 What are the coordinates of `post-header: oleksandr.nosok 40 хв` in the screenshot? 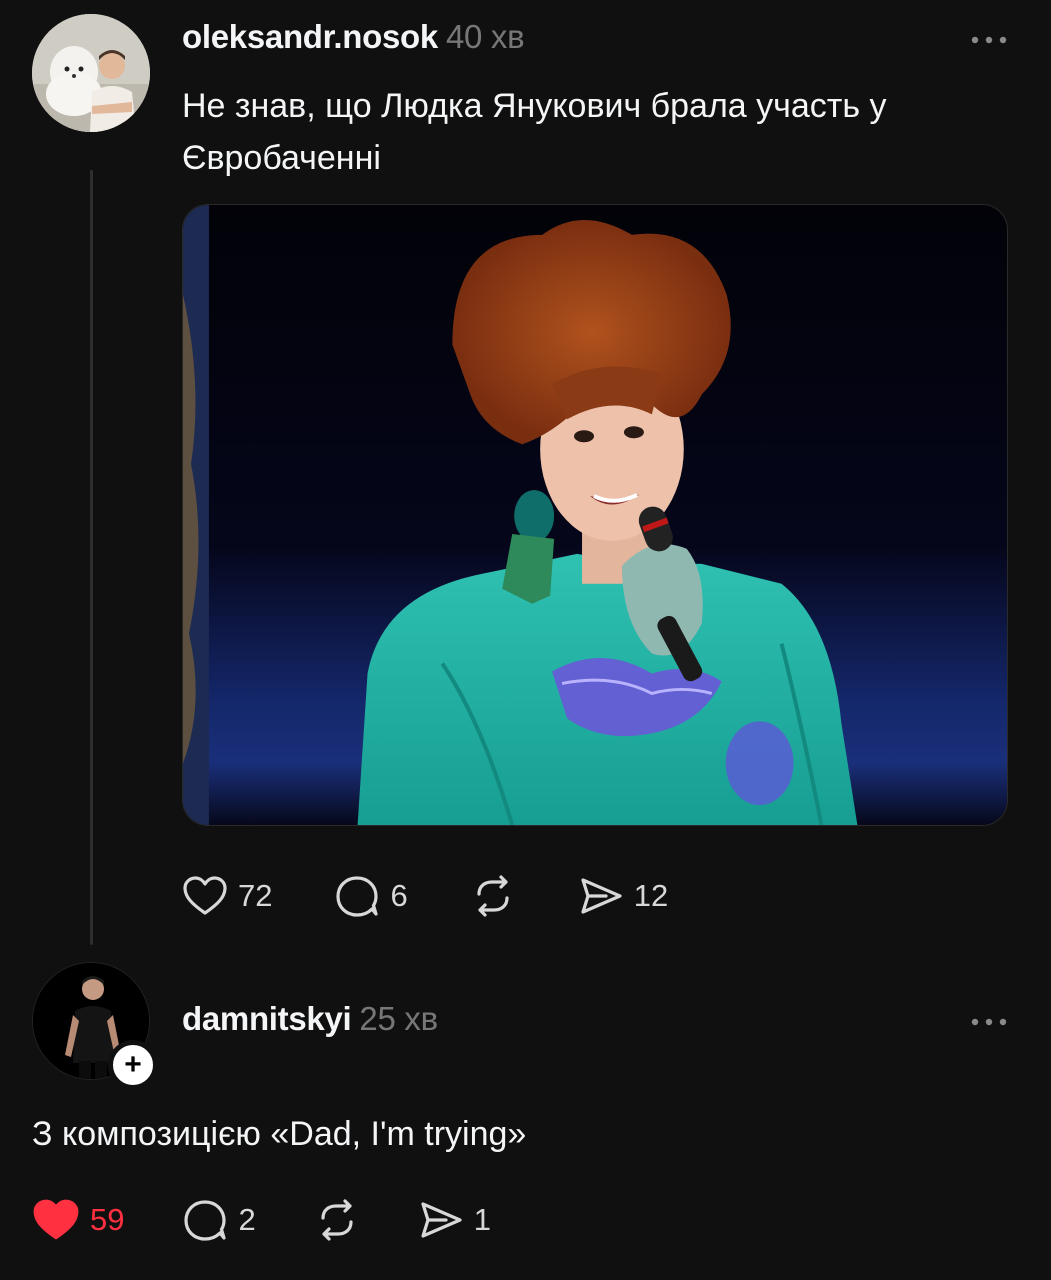 It's located at (353, 37).